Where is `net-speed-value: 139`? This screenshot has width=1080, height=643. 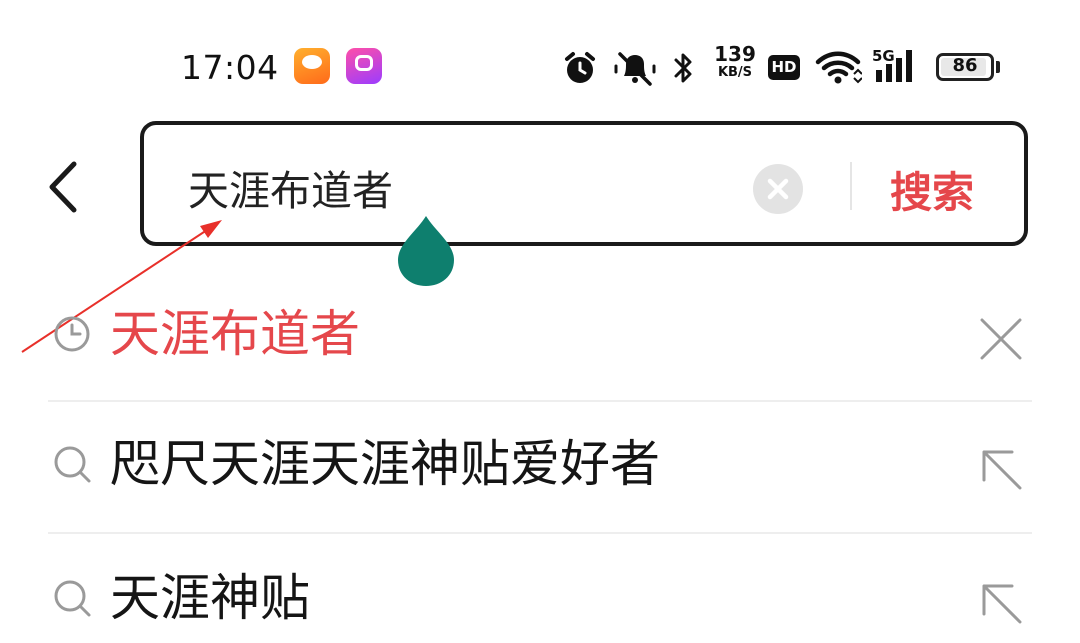 net-speed-value: 139 is located at coordinates (735, 54).